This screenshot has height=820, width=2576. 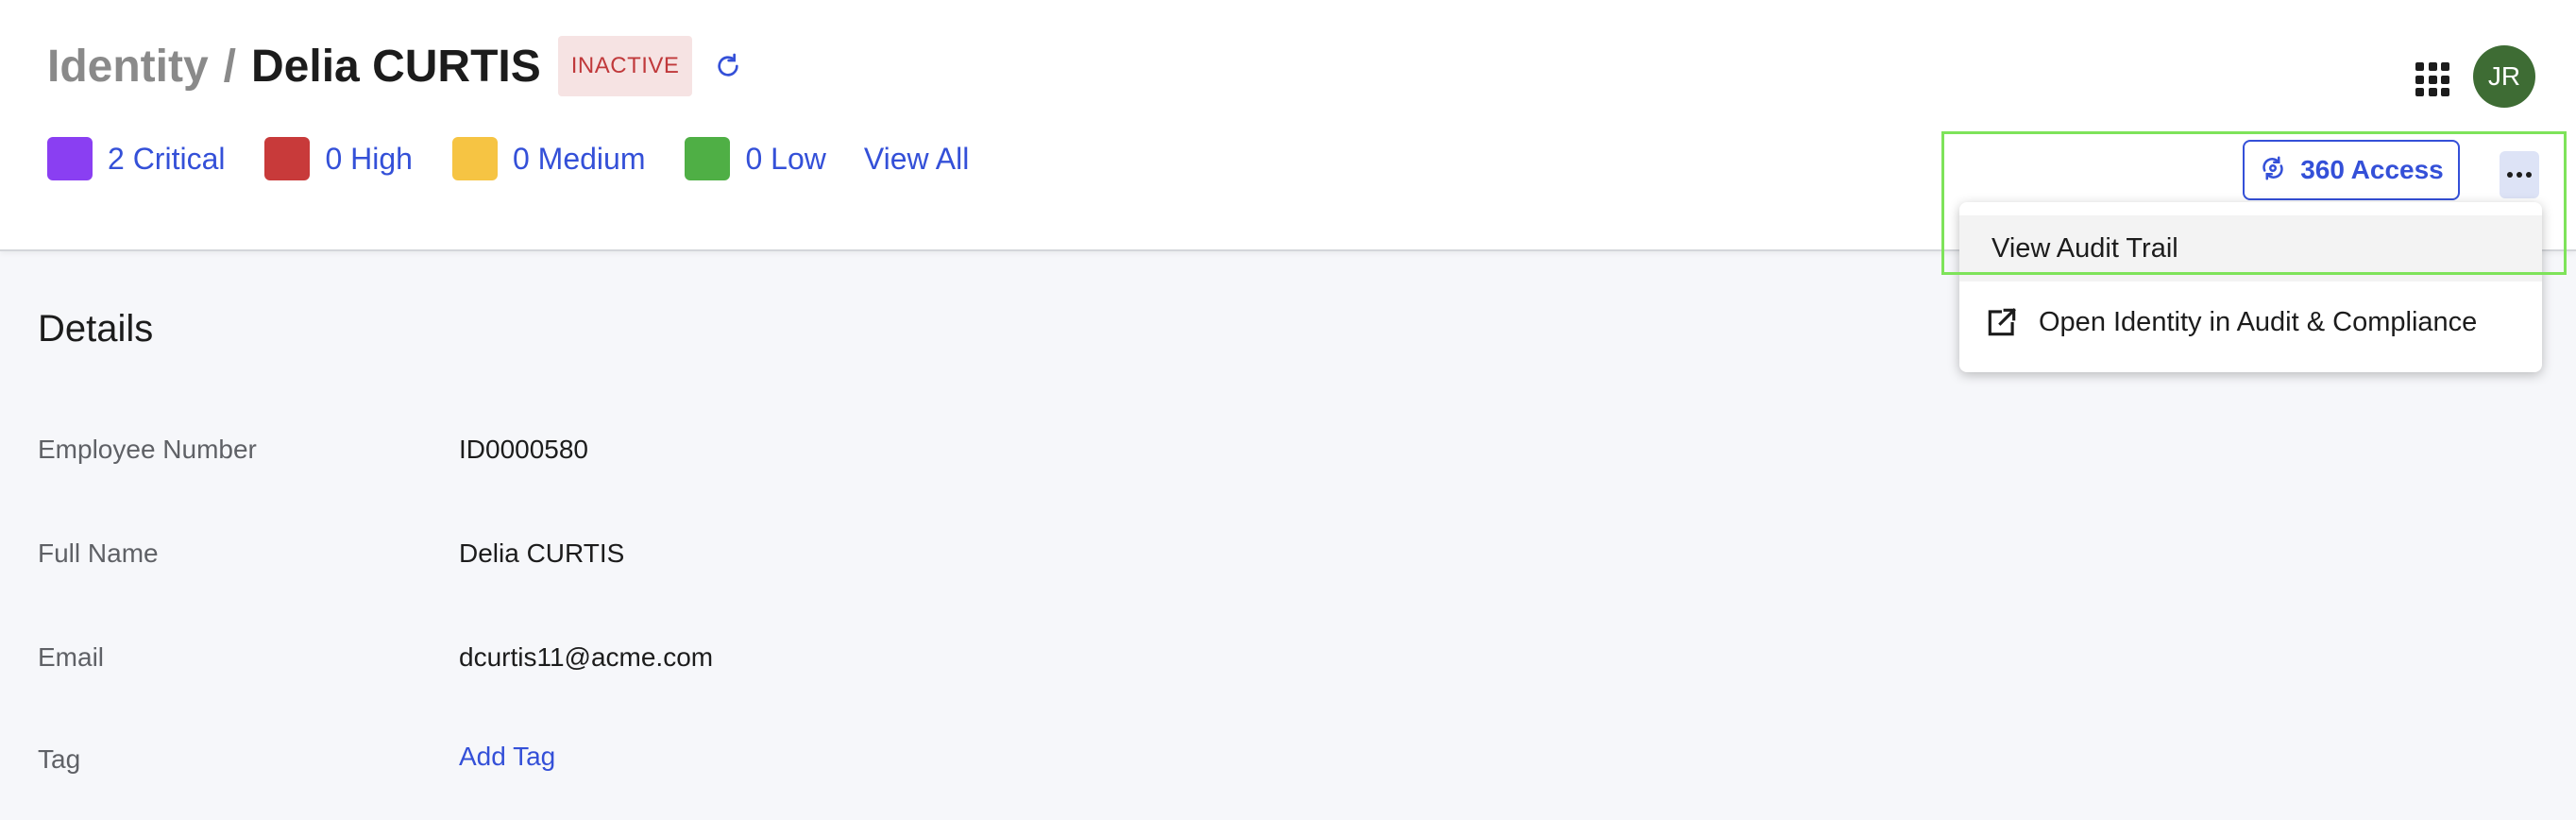 I want to click on menu-item-label: Open Identity in Audit & Compliance, so click(x=2258, y=321).